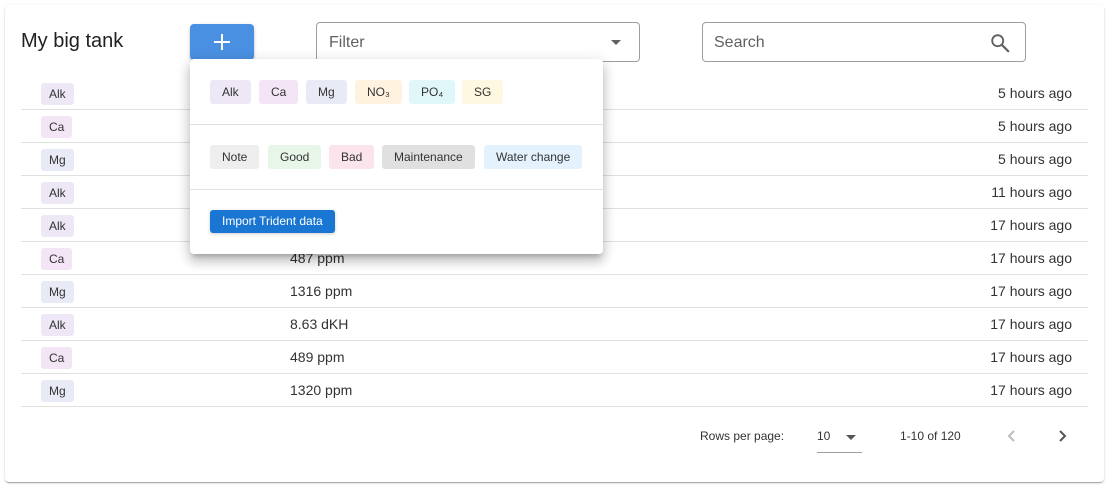 The image size is (1112, 493). I want to click on parameters-chip-sg: SG, so click(483, 92).